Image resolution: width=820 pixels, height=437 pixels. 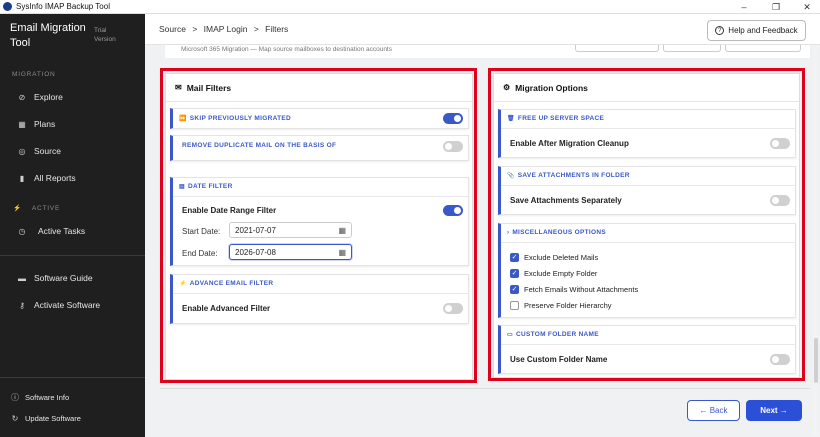 What do you see at coordinates (744, 7) in the screenshot?
I see `minimize-button: –` at bounding box center [744, 7].